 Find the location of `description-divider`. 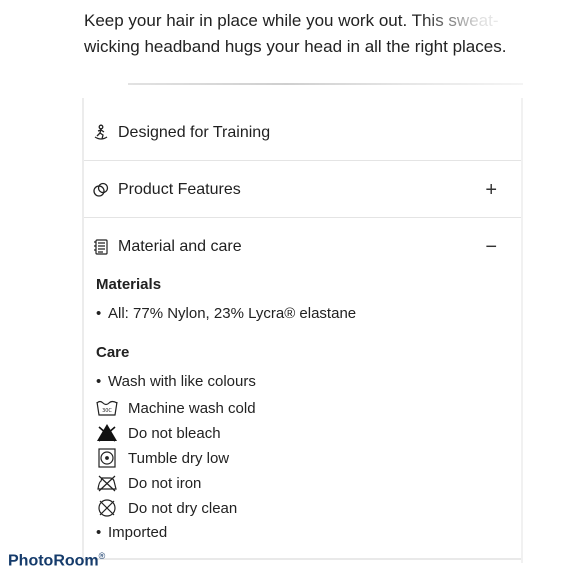

description-divider is located at coordinates (325, 84).